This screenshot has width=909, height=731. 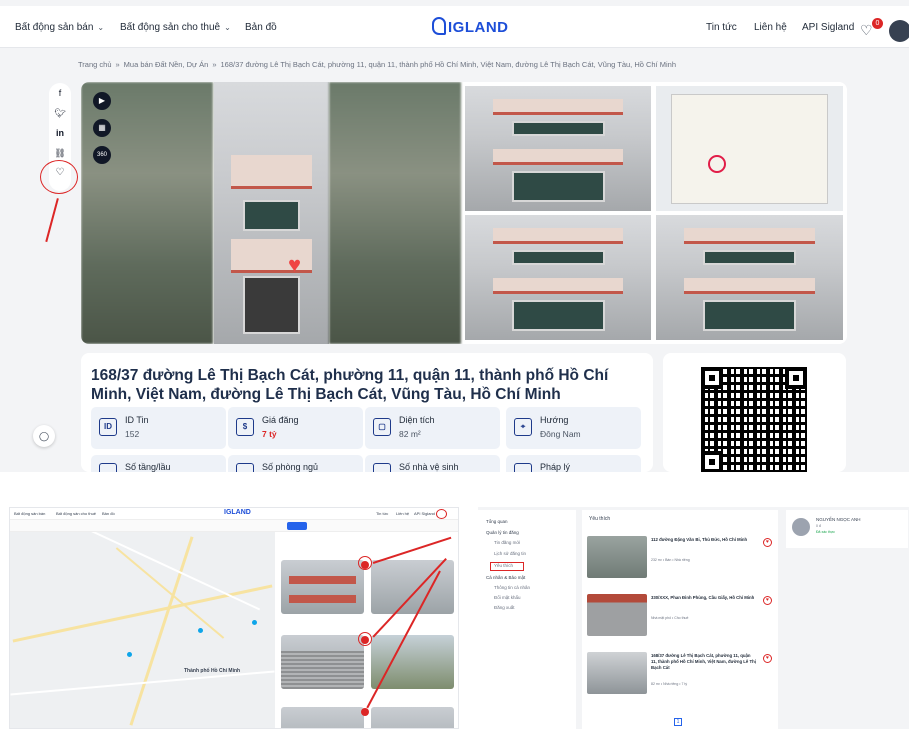 I want to click on view-360-icon: 360, so click(x=102, y=155).